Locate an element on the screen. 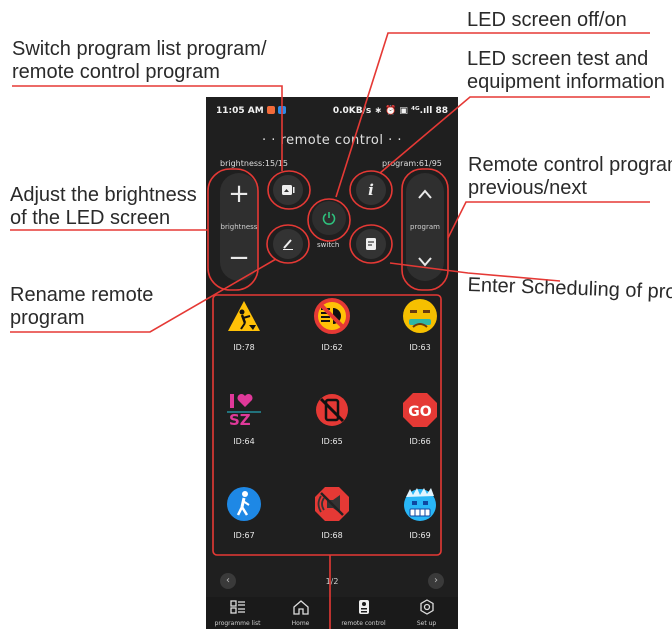 The width and height of the screenshot is (672, 629). pencil-icon is located at coordinates (288, 244).